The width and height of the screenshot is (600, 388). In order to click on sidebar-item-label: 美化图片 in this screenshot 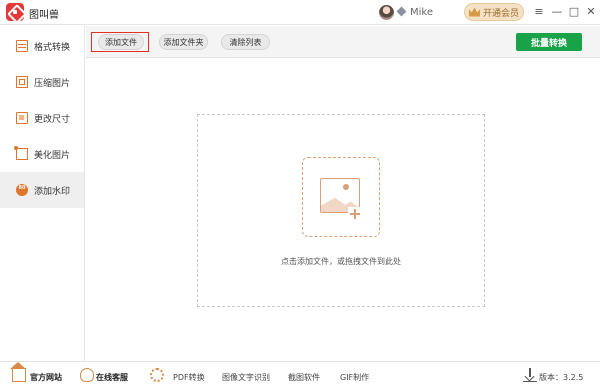, I will do `click(52, 155)`.